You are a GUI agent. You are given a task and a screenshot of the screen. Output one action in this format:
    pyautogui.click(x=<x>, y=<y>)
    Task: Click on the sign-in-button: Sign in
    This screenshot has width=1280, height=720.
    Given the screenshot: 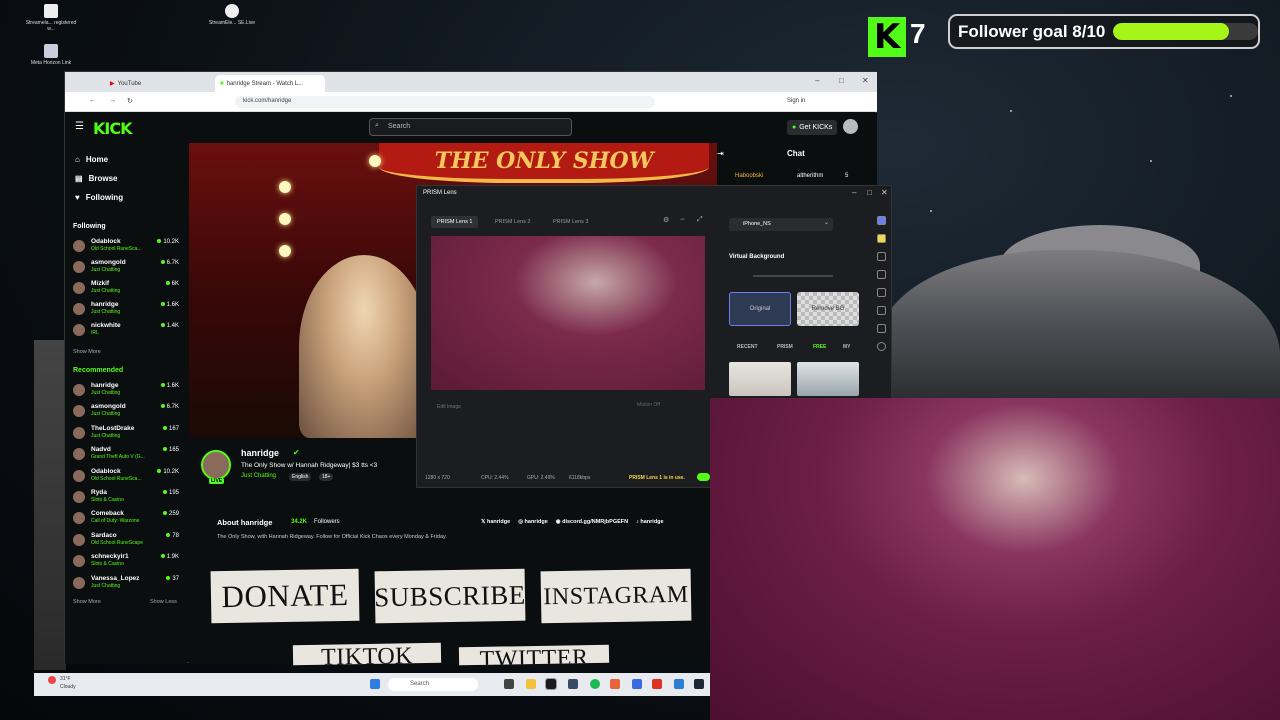 What is the action you would take?
    pyautogui.click(x=796, y=101)
    